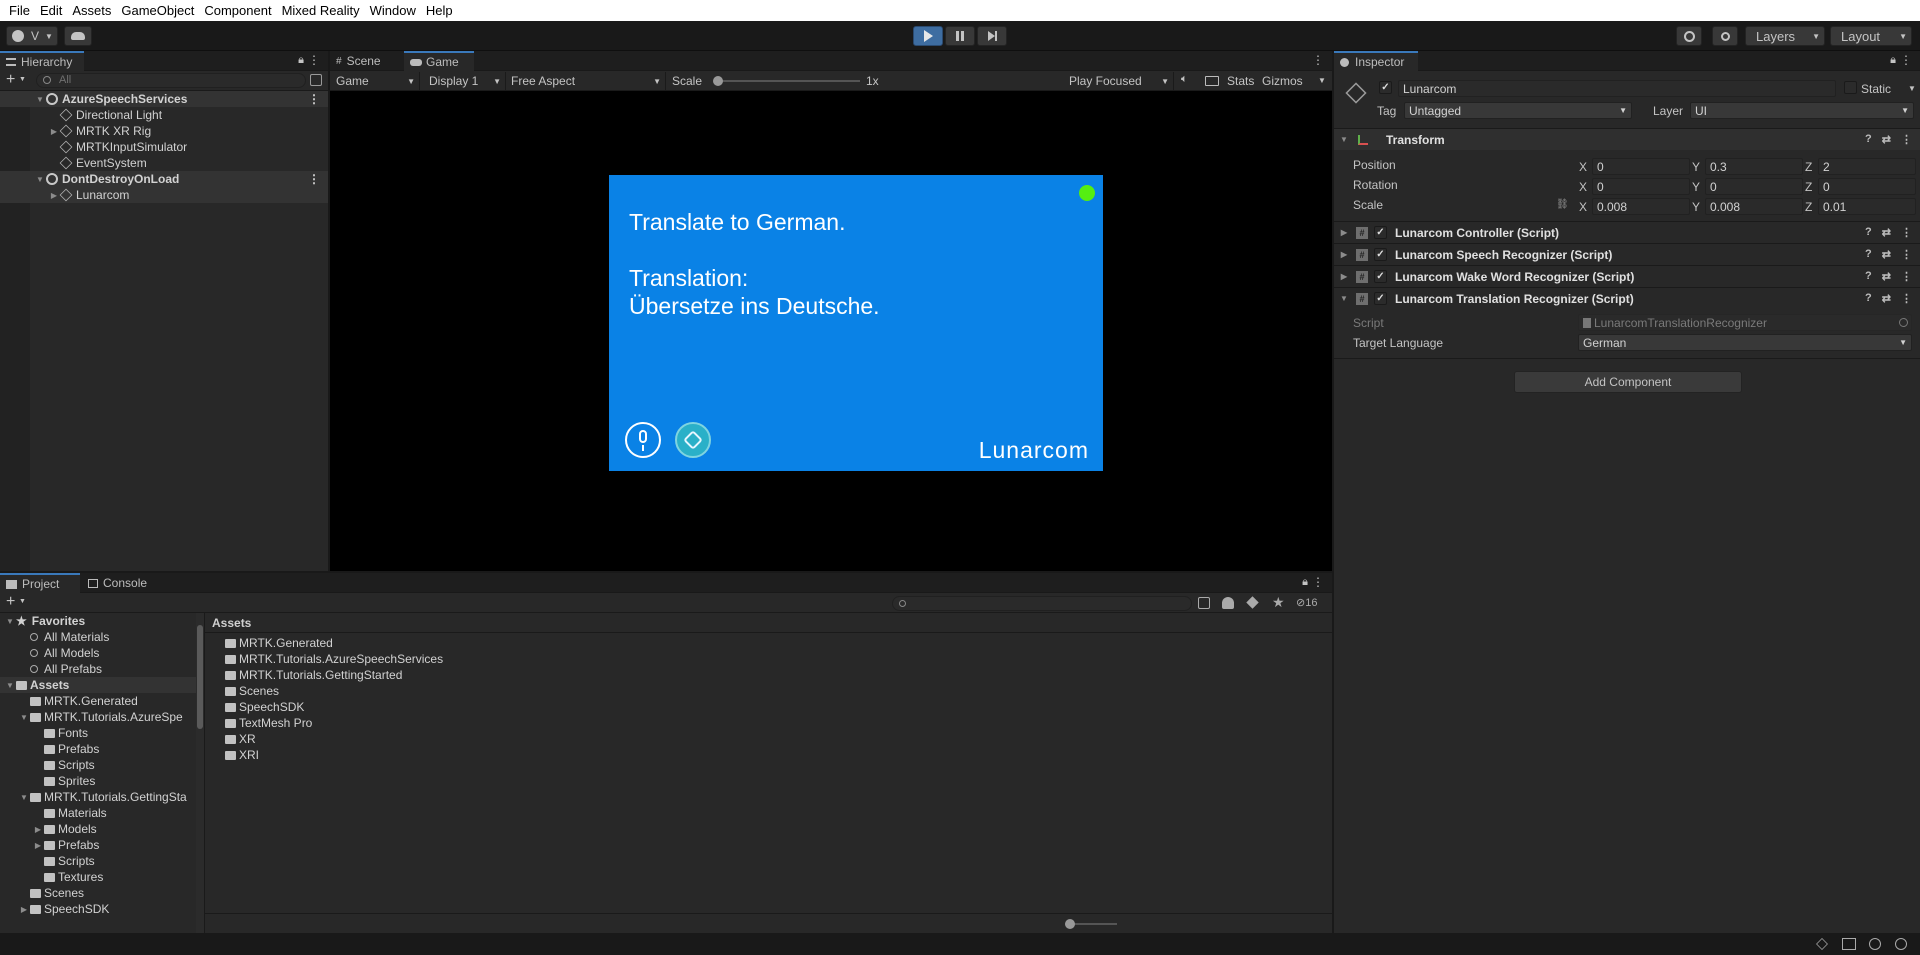 This screenshot has width=1920, height=955. Describe the element at coordinates (200, 677) in the screenshot. I see `tree-scrollbar-thumb` at that location.